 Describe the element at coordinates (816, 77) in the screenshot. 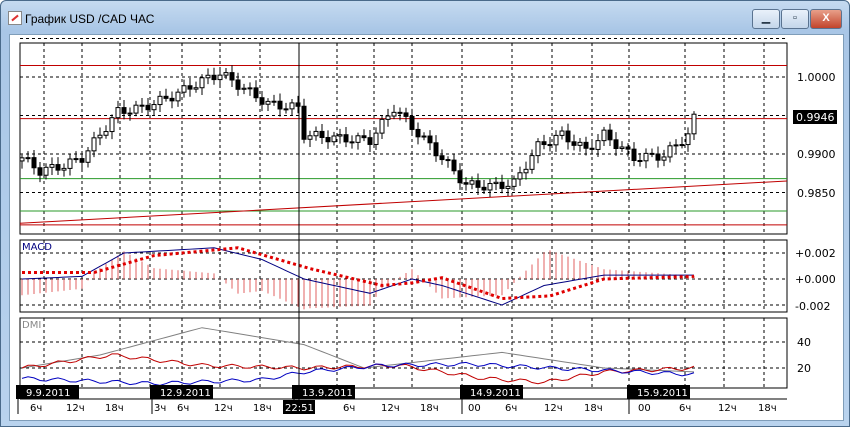

I see `price-label: 1.0000` at that location.